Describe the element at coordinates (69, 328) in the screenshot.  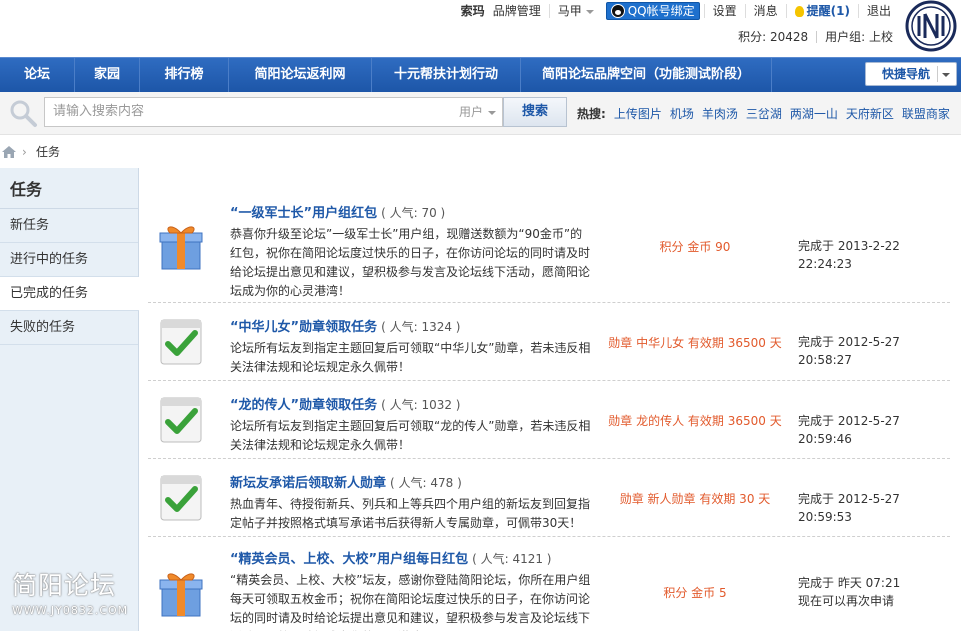
I see `sidebar-item-failed: 失败的任务` at that location.